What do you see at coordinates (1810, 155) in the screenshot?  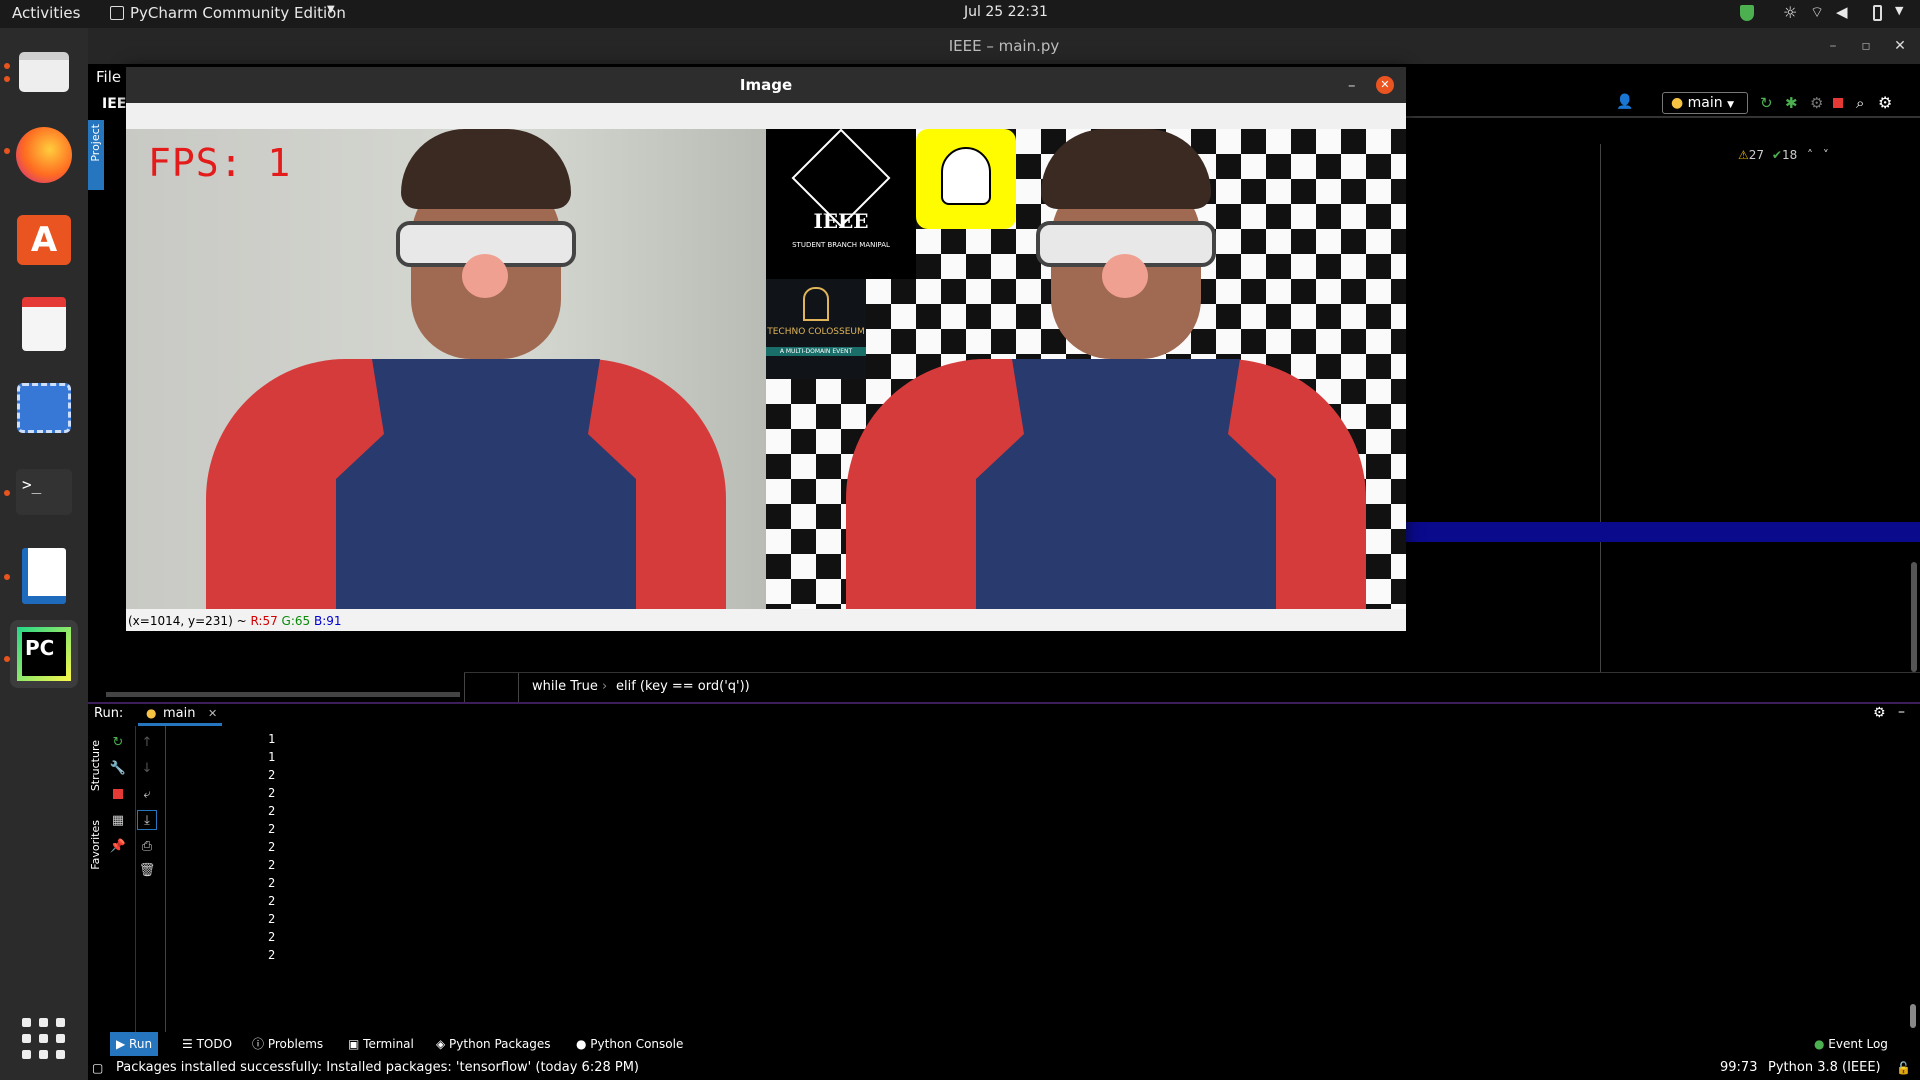 I see `chevron-up-icon: ˄` at bounding box center [1810, 155].